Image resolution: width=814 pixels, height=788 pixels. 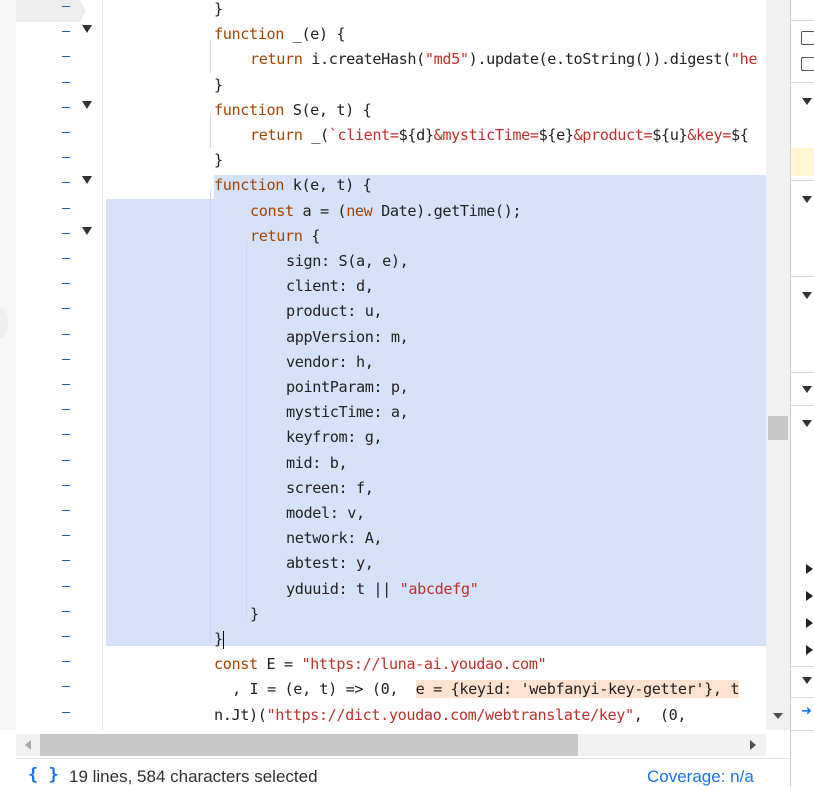 What do you see at coordinates (359, 210) in the screenshot?
I see `code-token: new` at bounding box center [359, 210].